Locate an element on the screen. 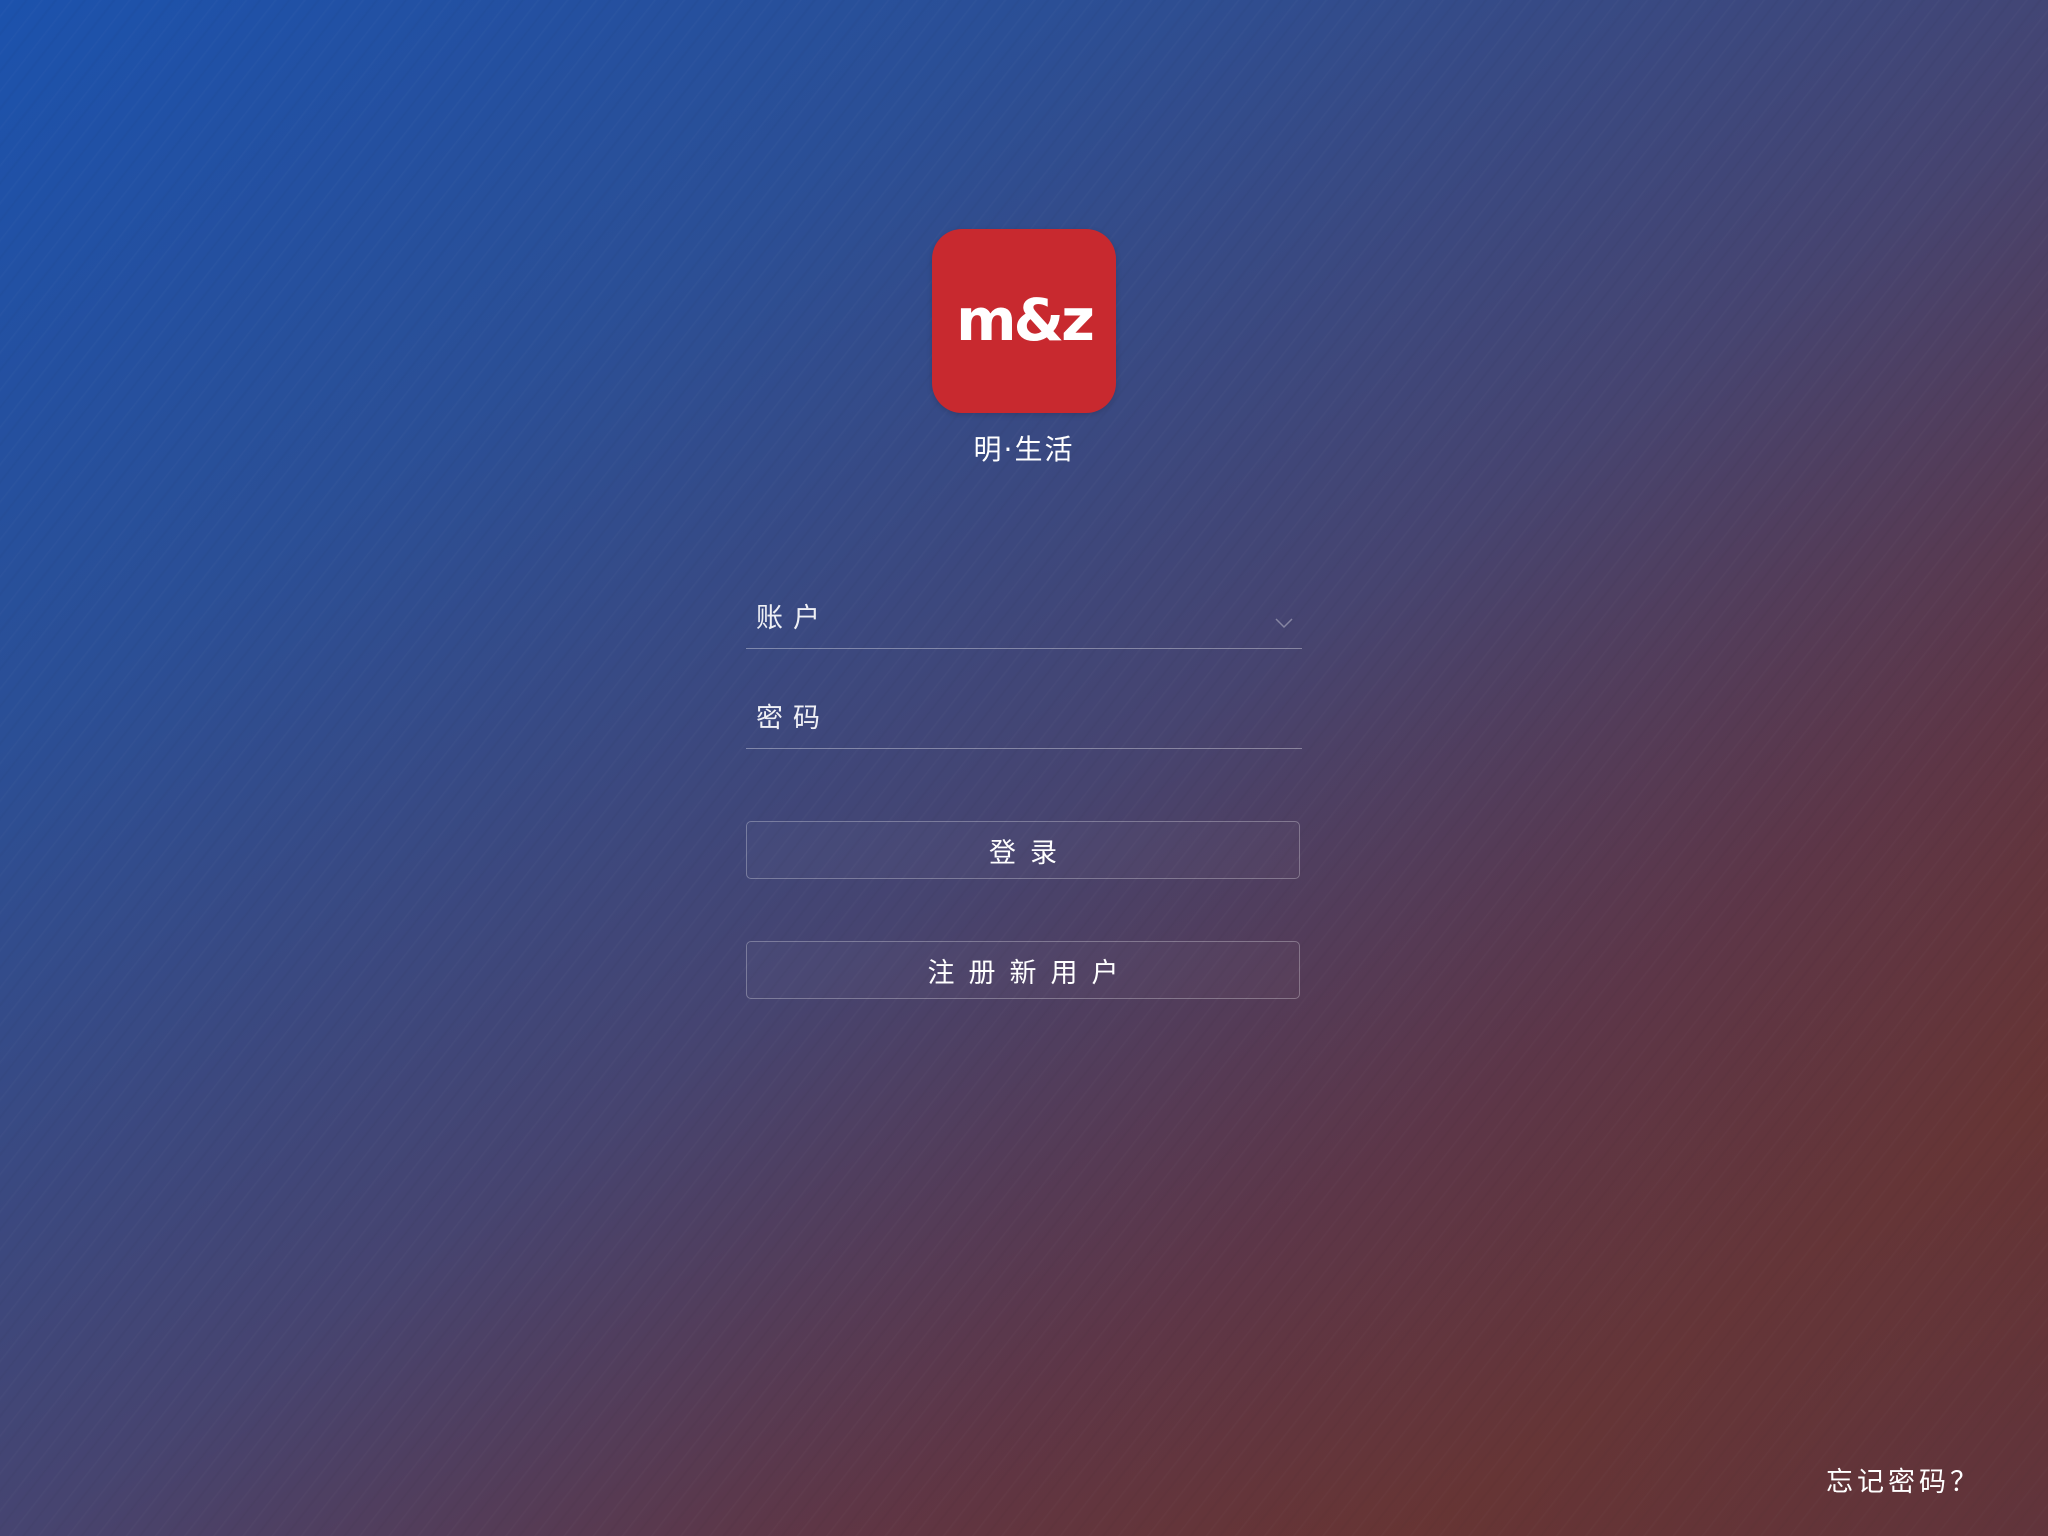 Image resolution: width=2048 pixels, height=1536 pixels. account-input is located at coordinates (1006, 618).